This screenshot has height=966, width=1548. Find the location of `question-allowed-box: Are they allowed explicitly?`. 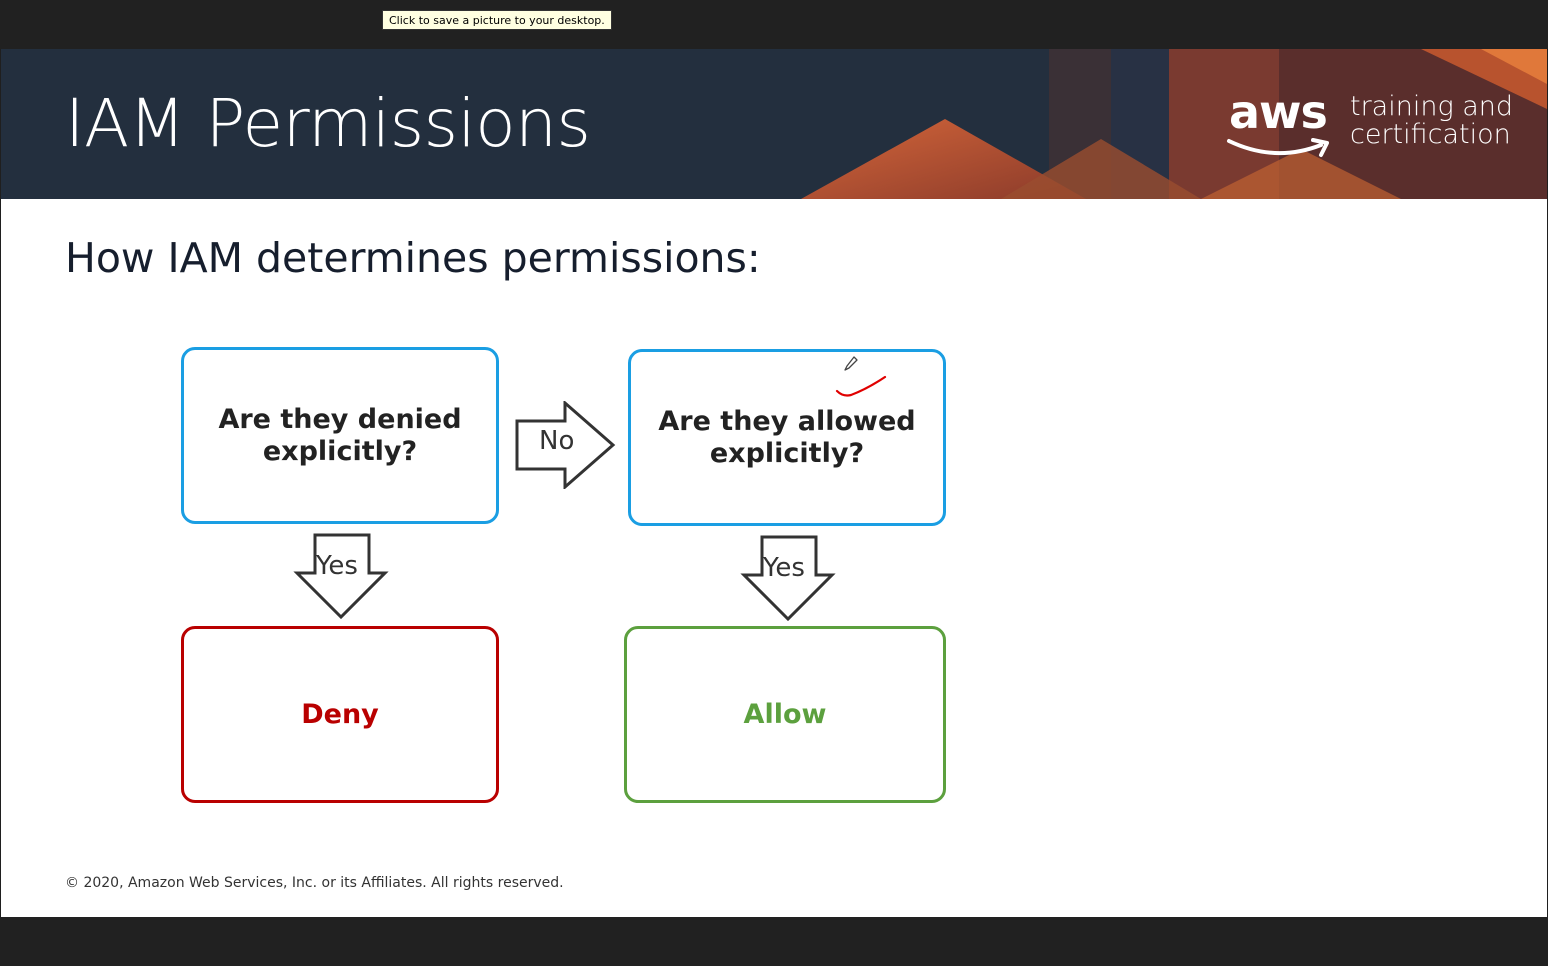

question-allowed-box: Are they allowed explicitly? is located at coordinates (787, 437).